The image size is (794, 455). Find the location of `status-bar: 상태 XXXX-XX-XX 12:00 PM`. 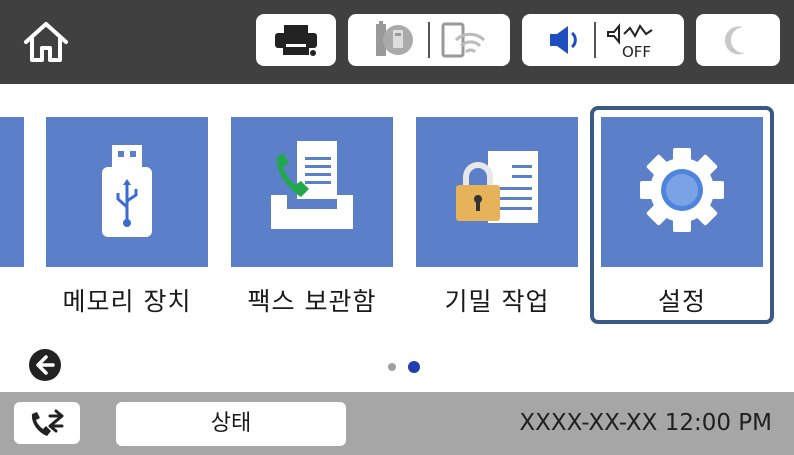

status-bar: 상태 XXXX-XX-XX 12:00 PM is located at coordinates (397, 423).